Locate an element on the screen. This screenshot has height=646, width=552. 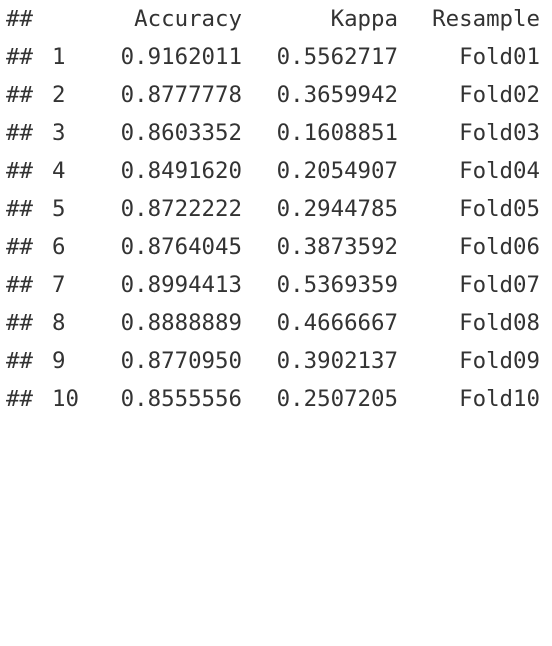
table-header: ## Accuracy Kappa Resample is located at coordinates (273, 19).